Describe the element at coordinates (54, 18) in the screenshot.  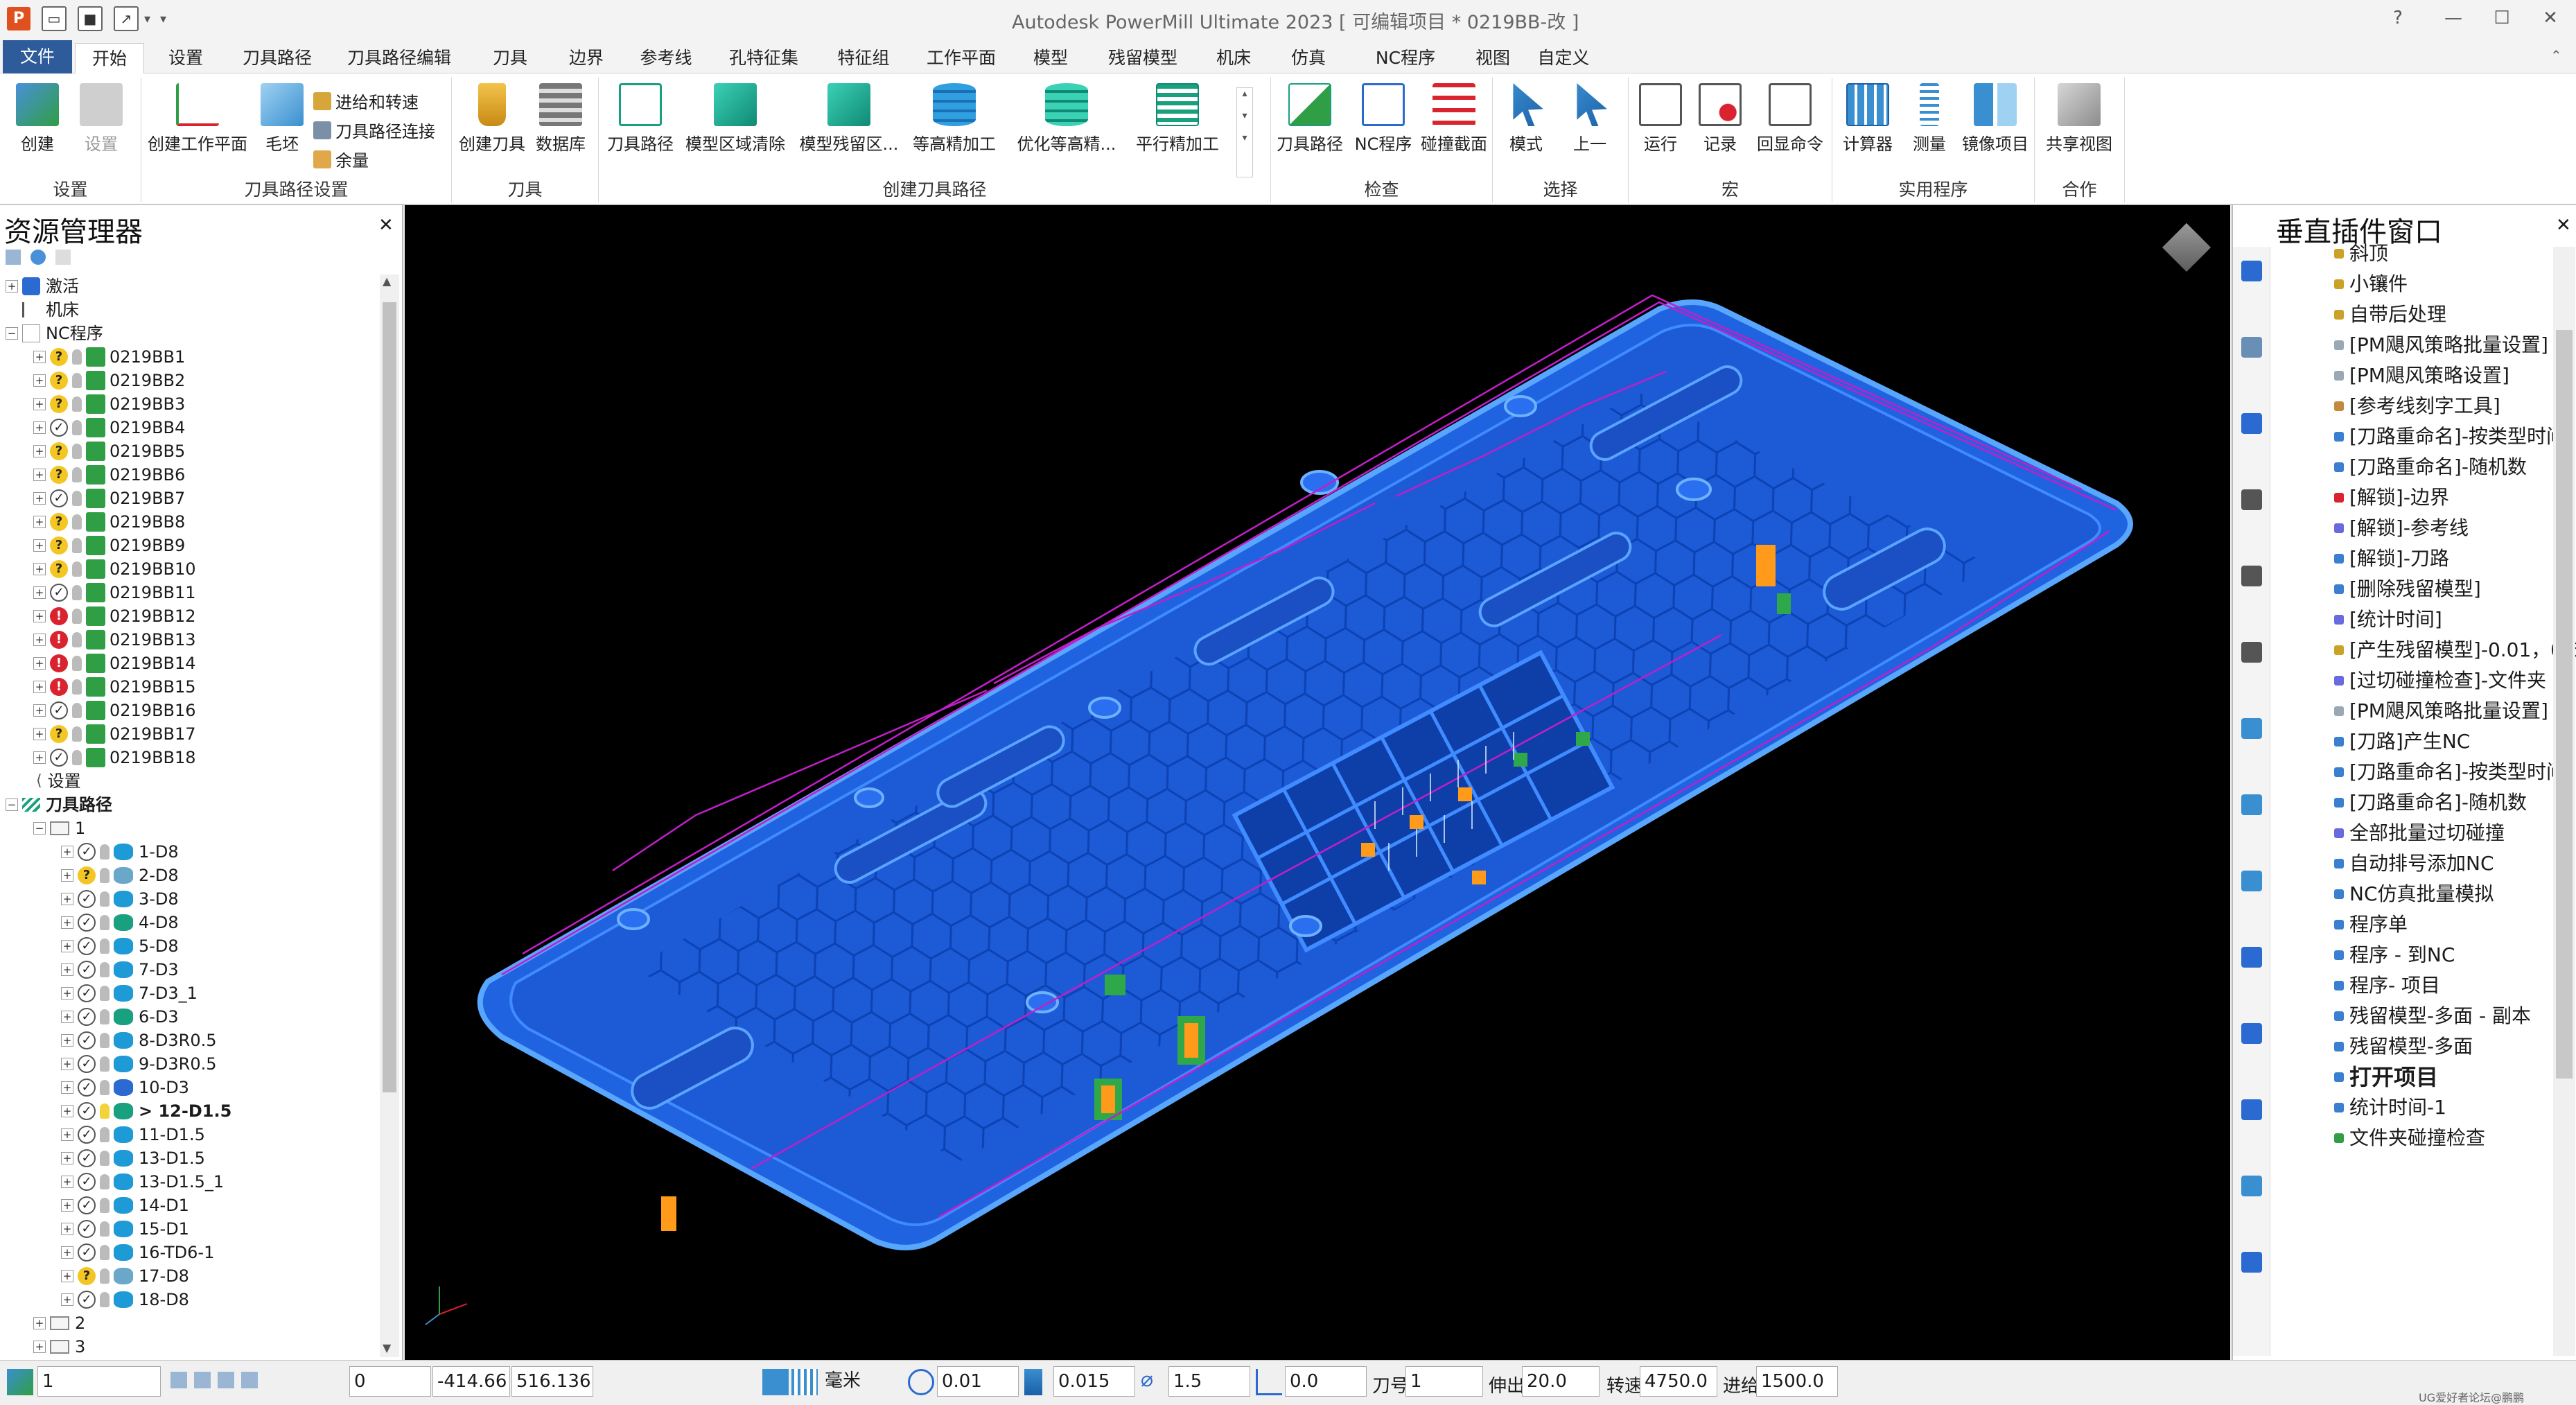
I see `open-folder-icon: ▭` at that location.